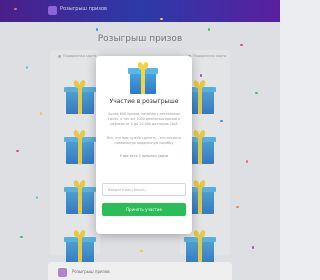  I want to click on gift-box-icon, so click(143, 78).